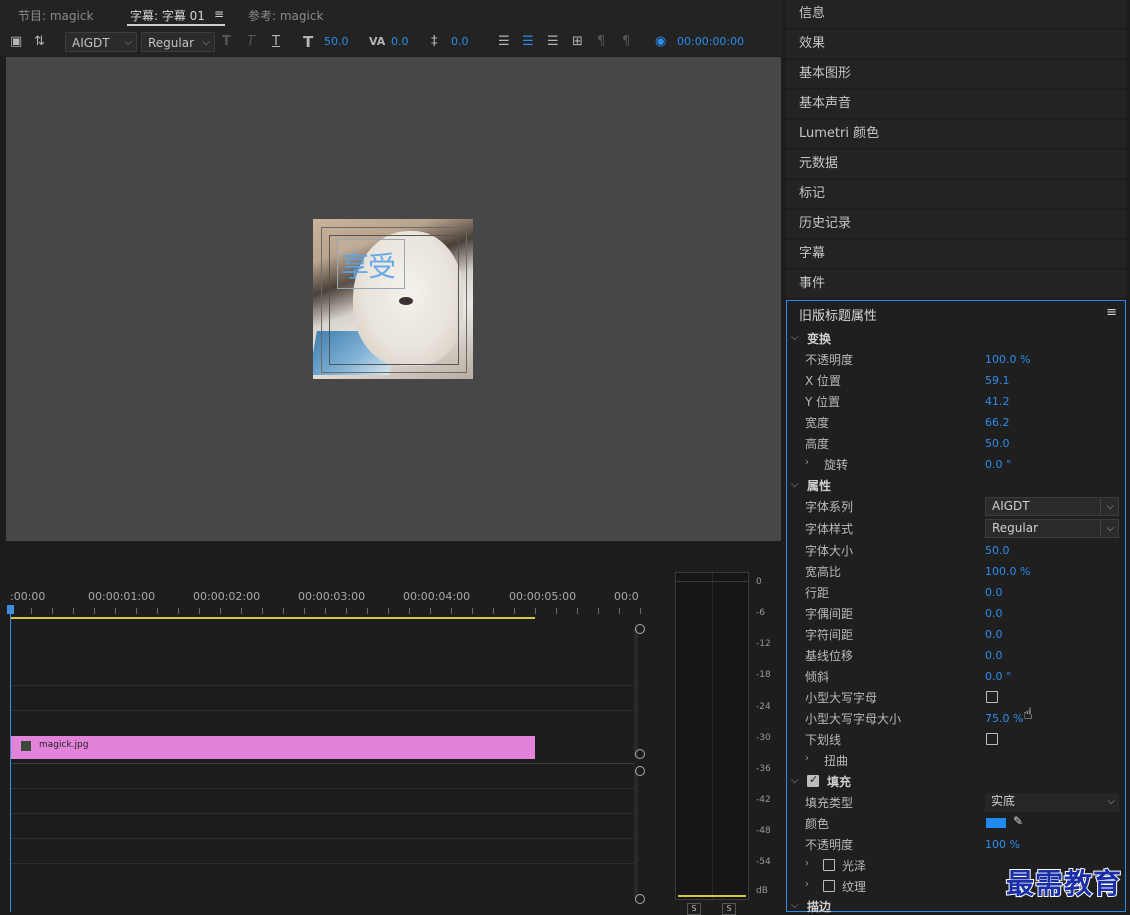  Describe the element at coordinates (992, 697) in the screenshot. I see `smallcaps-checkbox` at that location.